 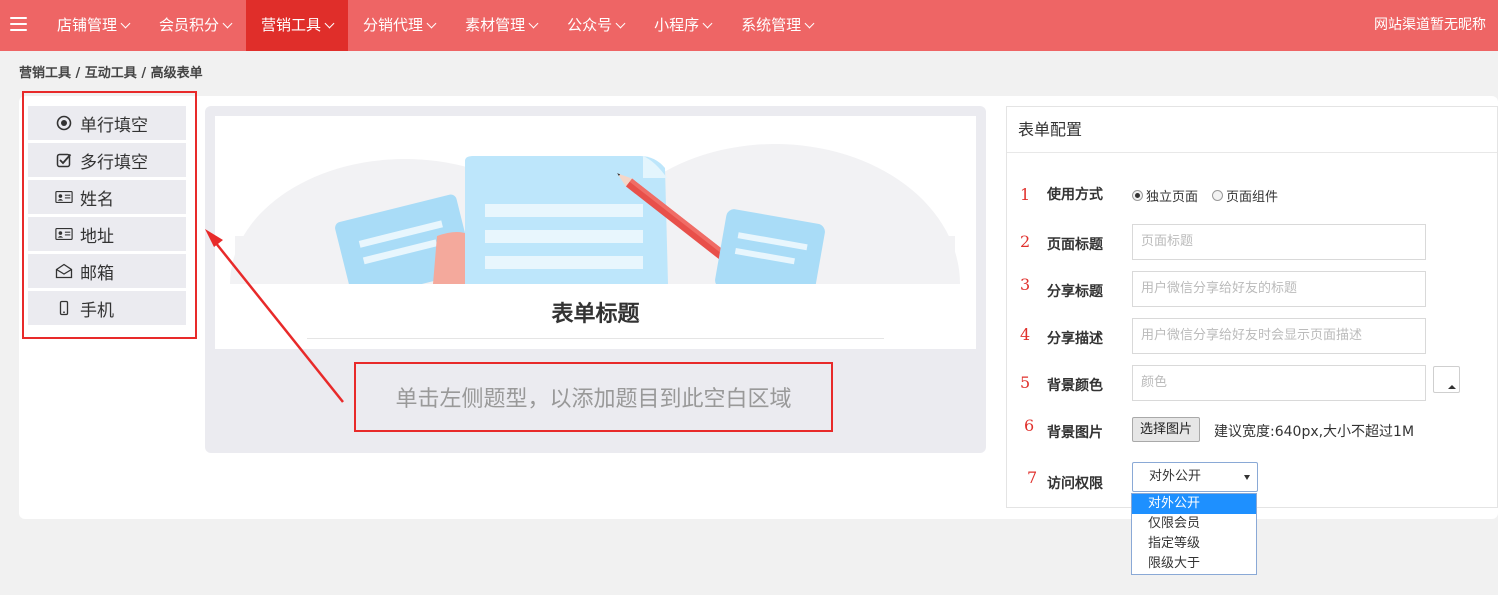 What do you see at coordinates (501, 25) in the screenshot?
I see `nav-item-materials: 素材管理` at bounding box center [501, 25].